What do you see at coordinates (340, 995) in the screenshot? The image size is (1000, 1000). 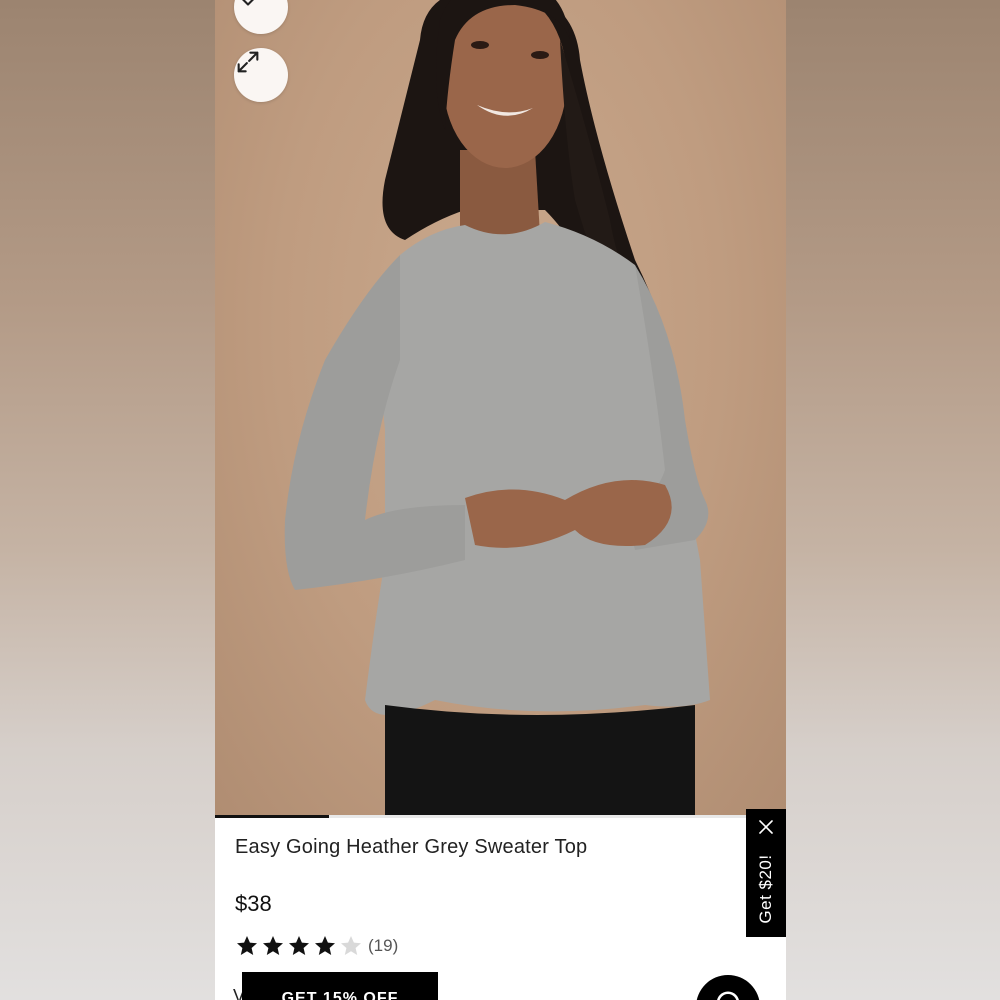 I see `promo-label: GET 15% OFF` at bounding box center [340, 995].